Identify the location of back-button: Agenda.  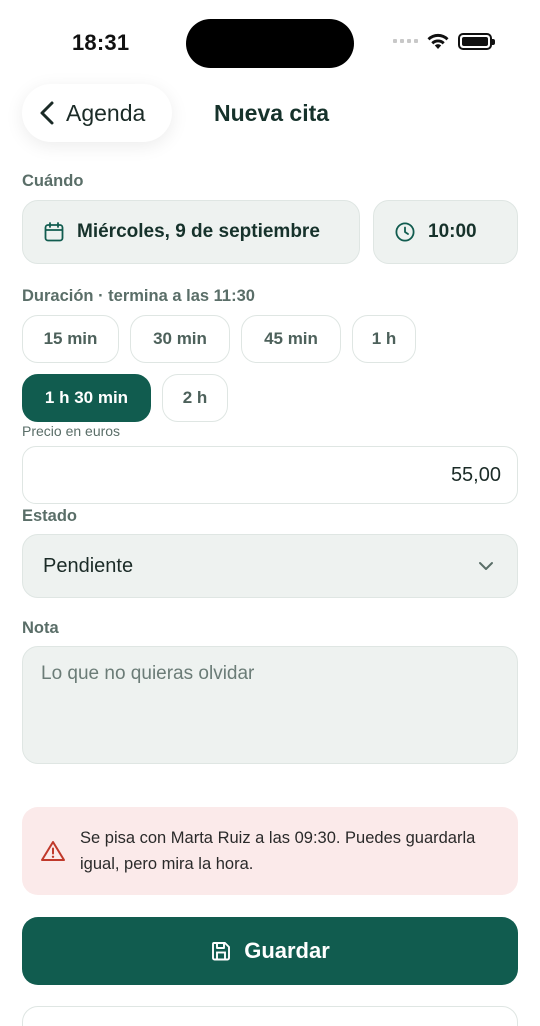
(97, 113).